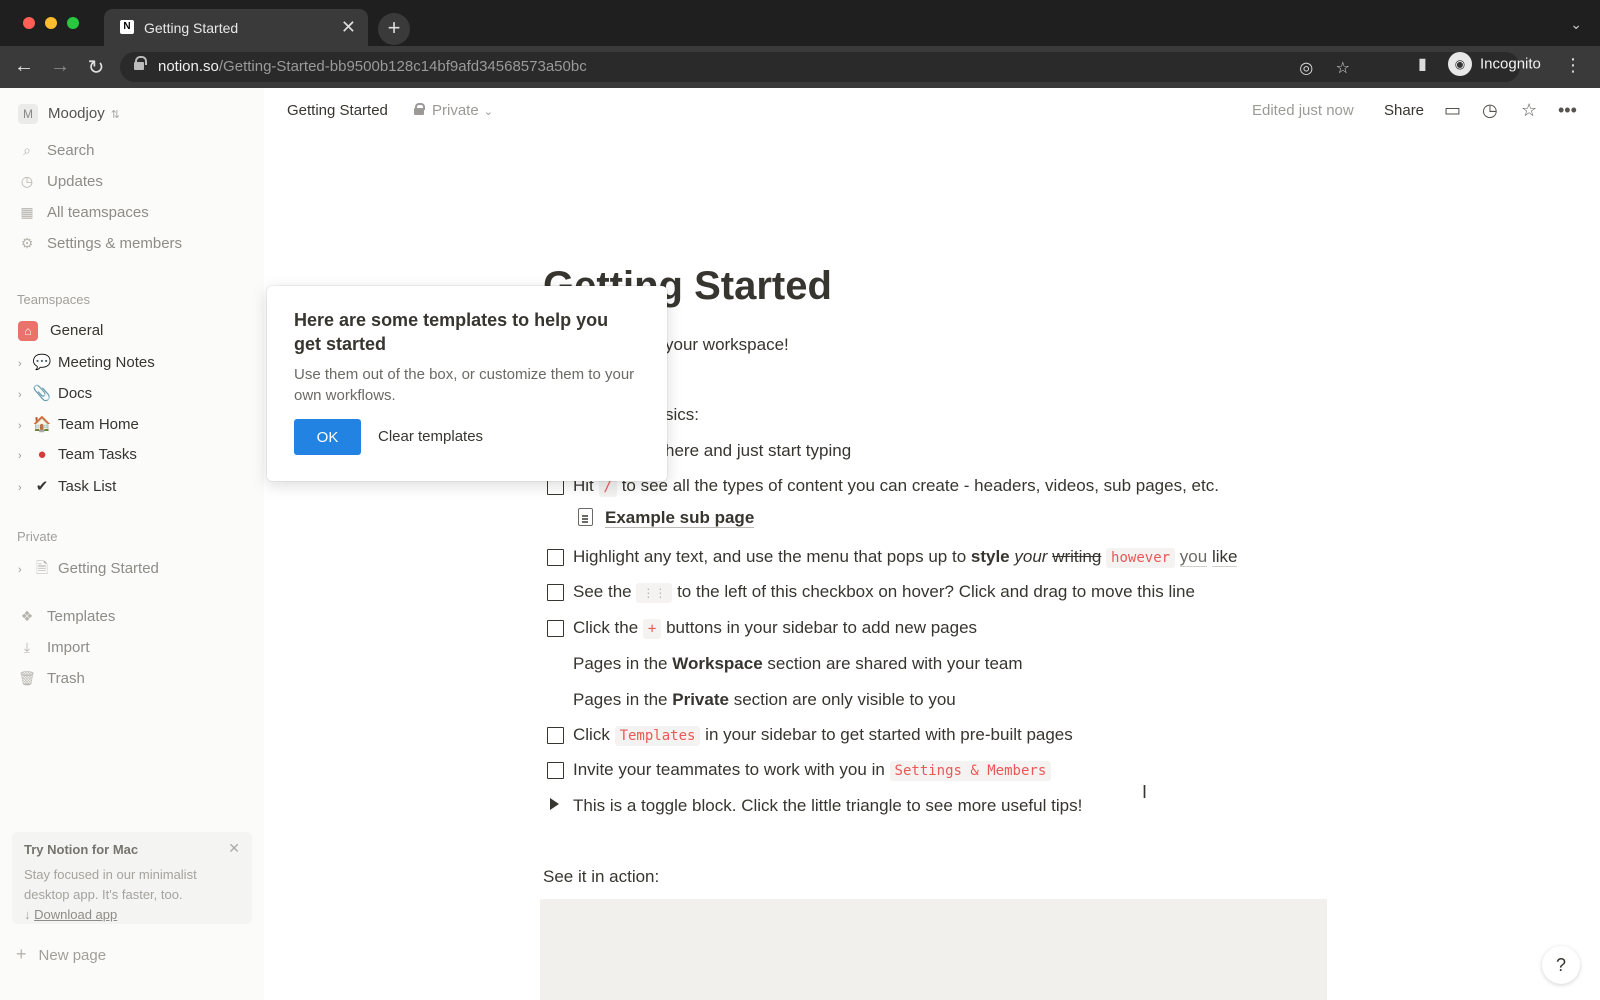 The height and width of the screenshot is (1000, 1600). I want to click on clear-templates-button: Clear templates, so click(430, 436).